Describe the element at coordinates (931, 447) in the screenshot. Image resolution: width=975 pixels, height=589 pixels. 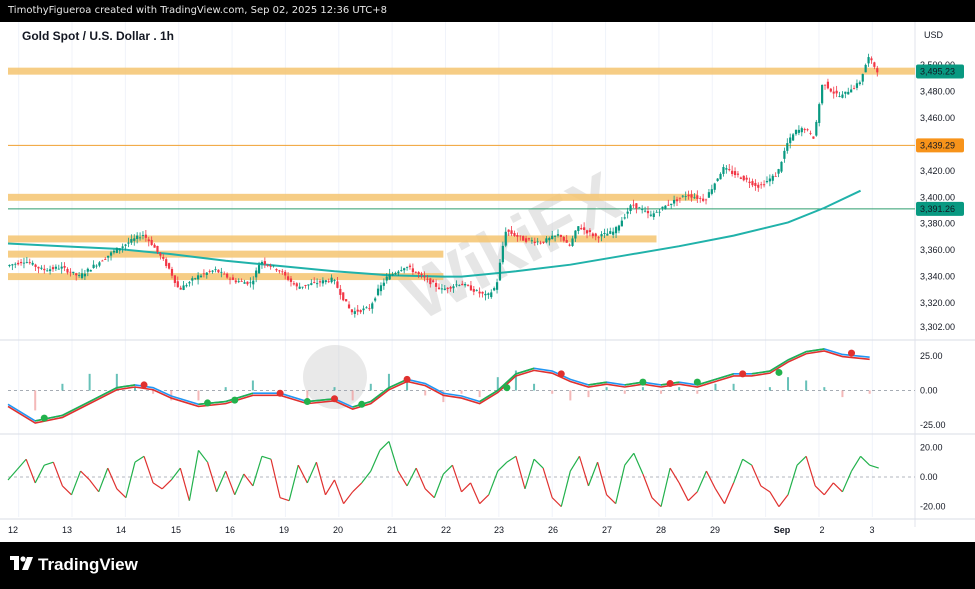
I see `osc-tick-label: 20.00` at that location.